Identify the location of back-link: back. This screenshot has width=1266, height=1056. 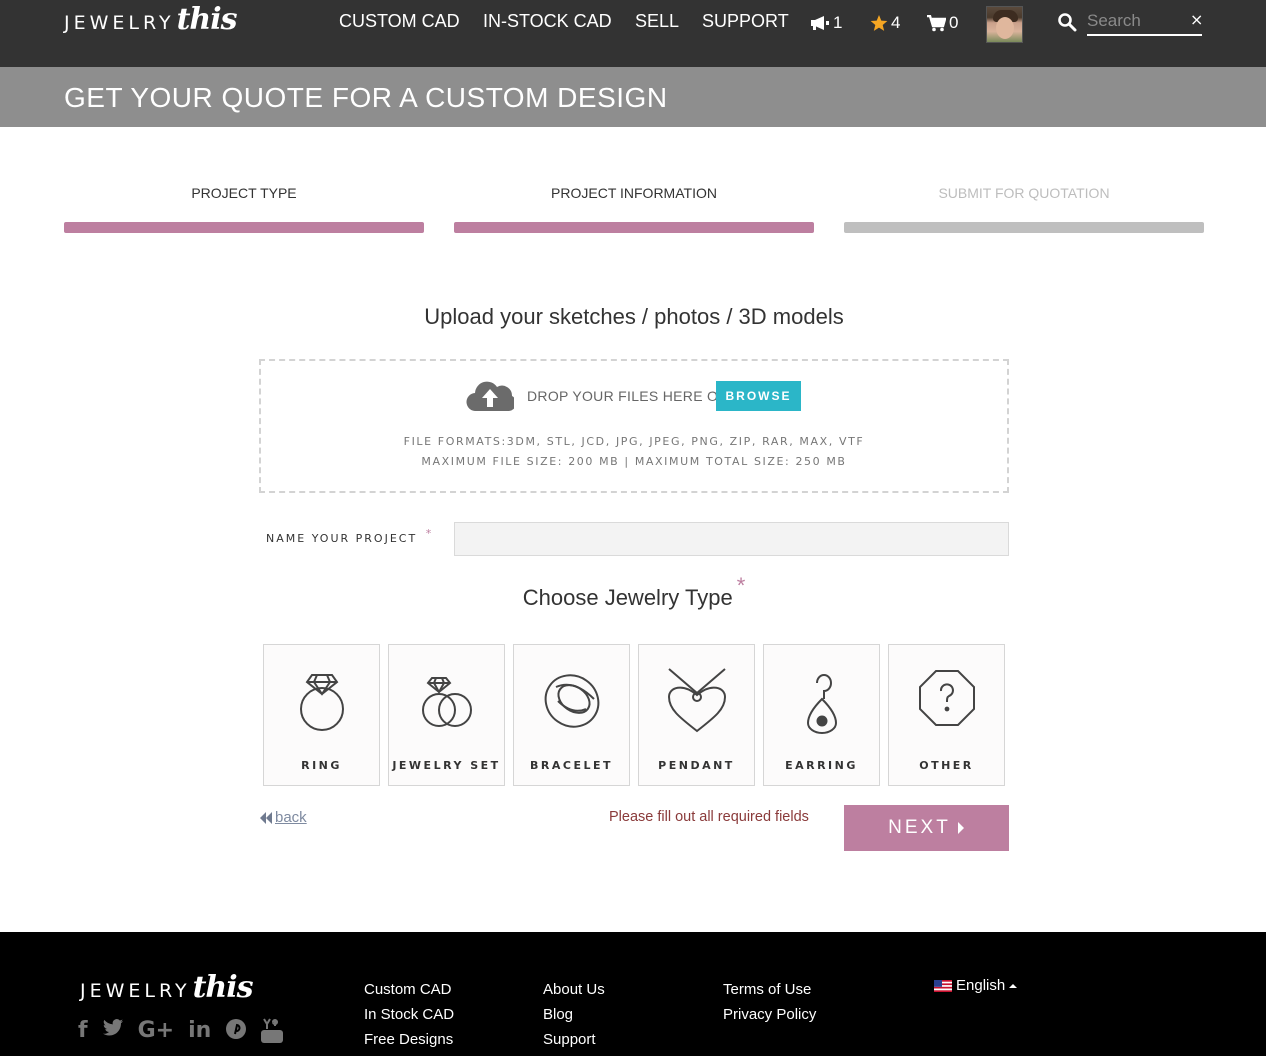
(283, 817).